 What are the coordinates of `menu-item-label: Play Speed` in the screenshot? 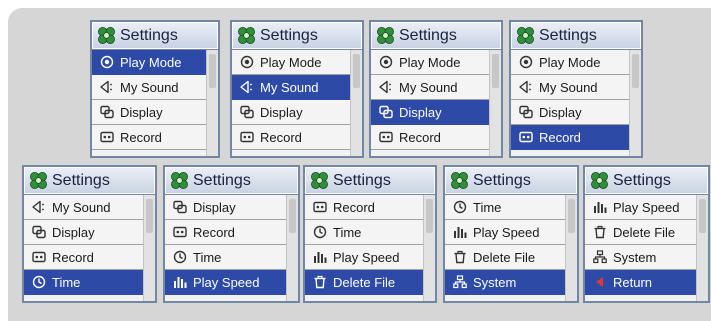 It's located at (646, 207).